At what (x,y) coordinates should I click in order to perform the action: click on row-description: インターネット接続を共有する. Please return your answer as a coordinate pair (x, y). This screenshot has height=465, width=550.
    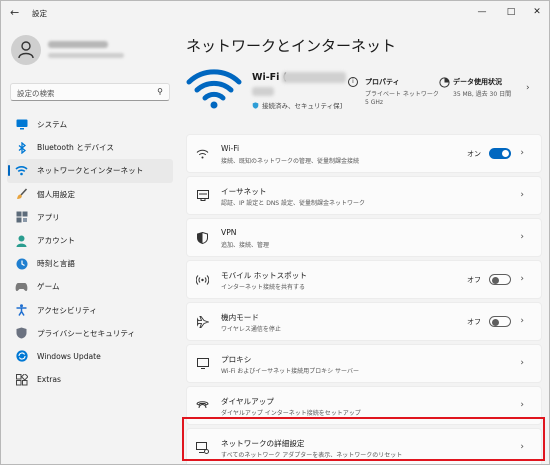
    Looking at the image, I should click on (263, 287).